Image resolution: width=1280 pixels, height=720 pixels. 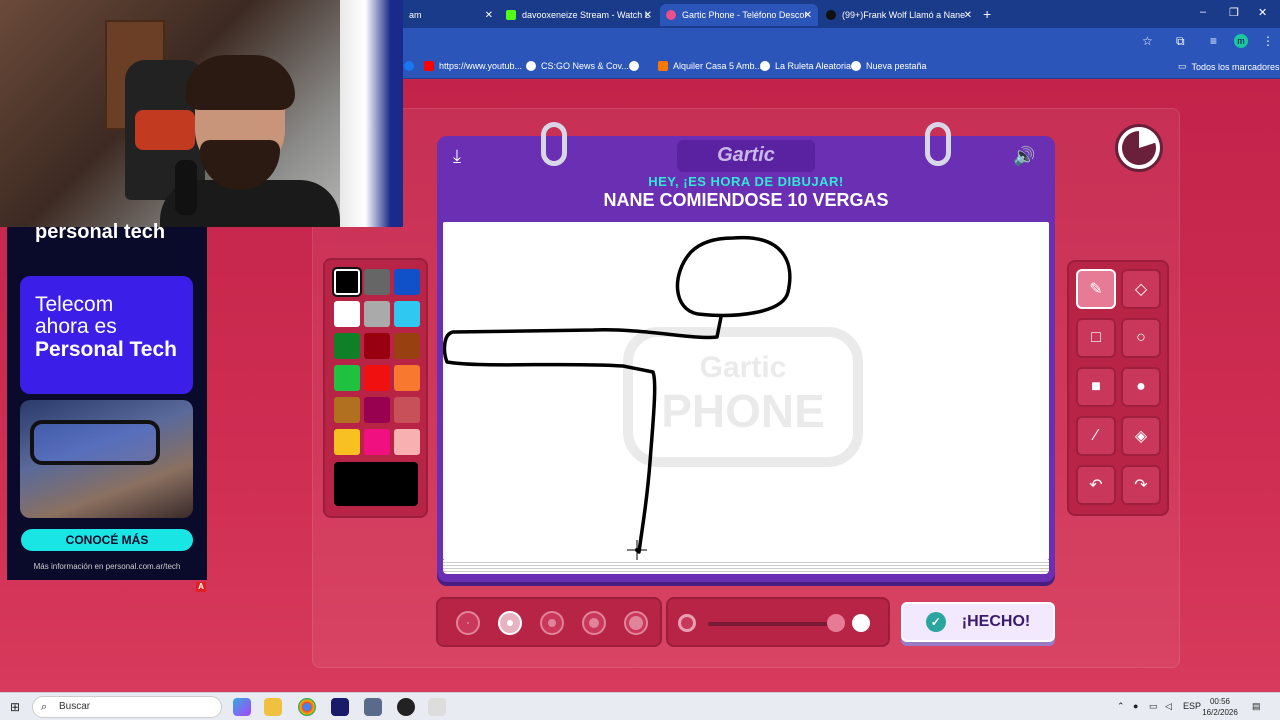 What do you see at coordinates (1096, 338) in the screenshot?
I see `rect-outline-tool-button: □` at bounding box center [1096, 338].